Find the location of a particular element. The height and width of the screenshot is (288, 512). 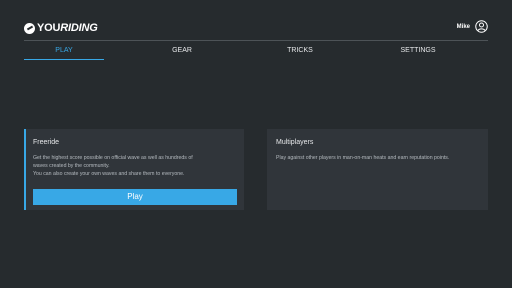

header-divider is located at coordinates (256, 40).